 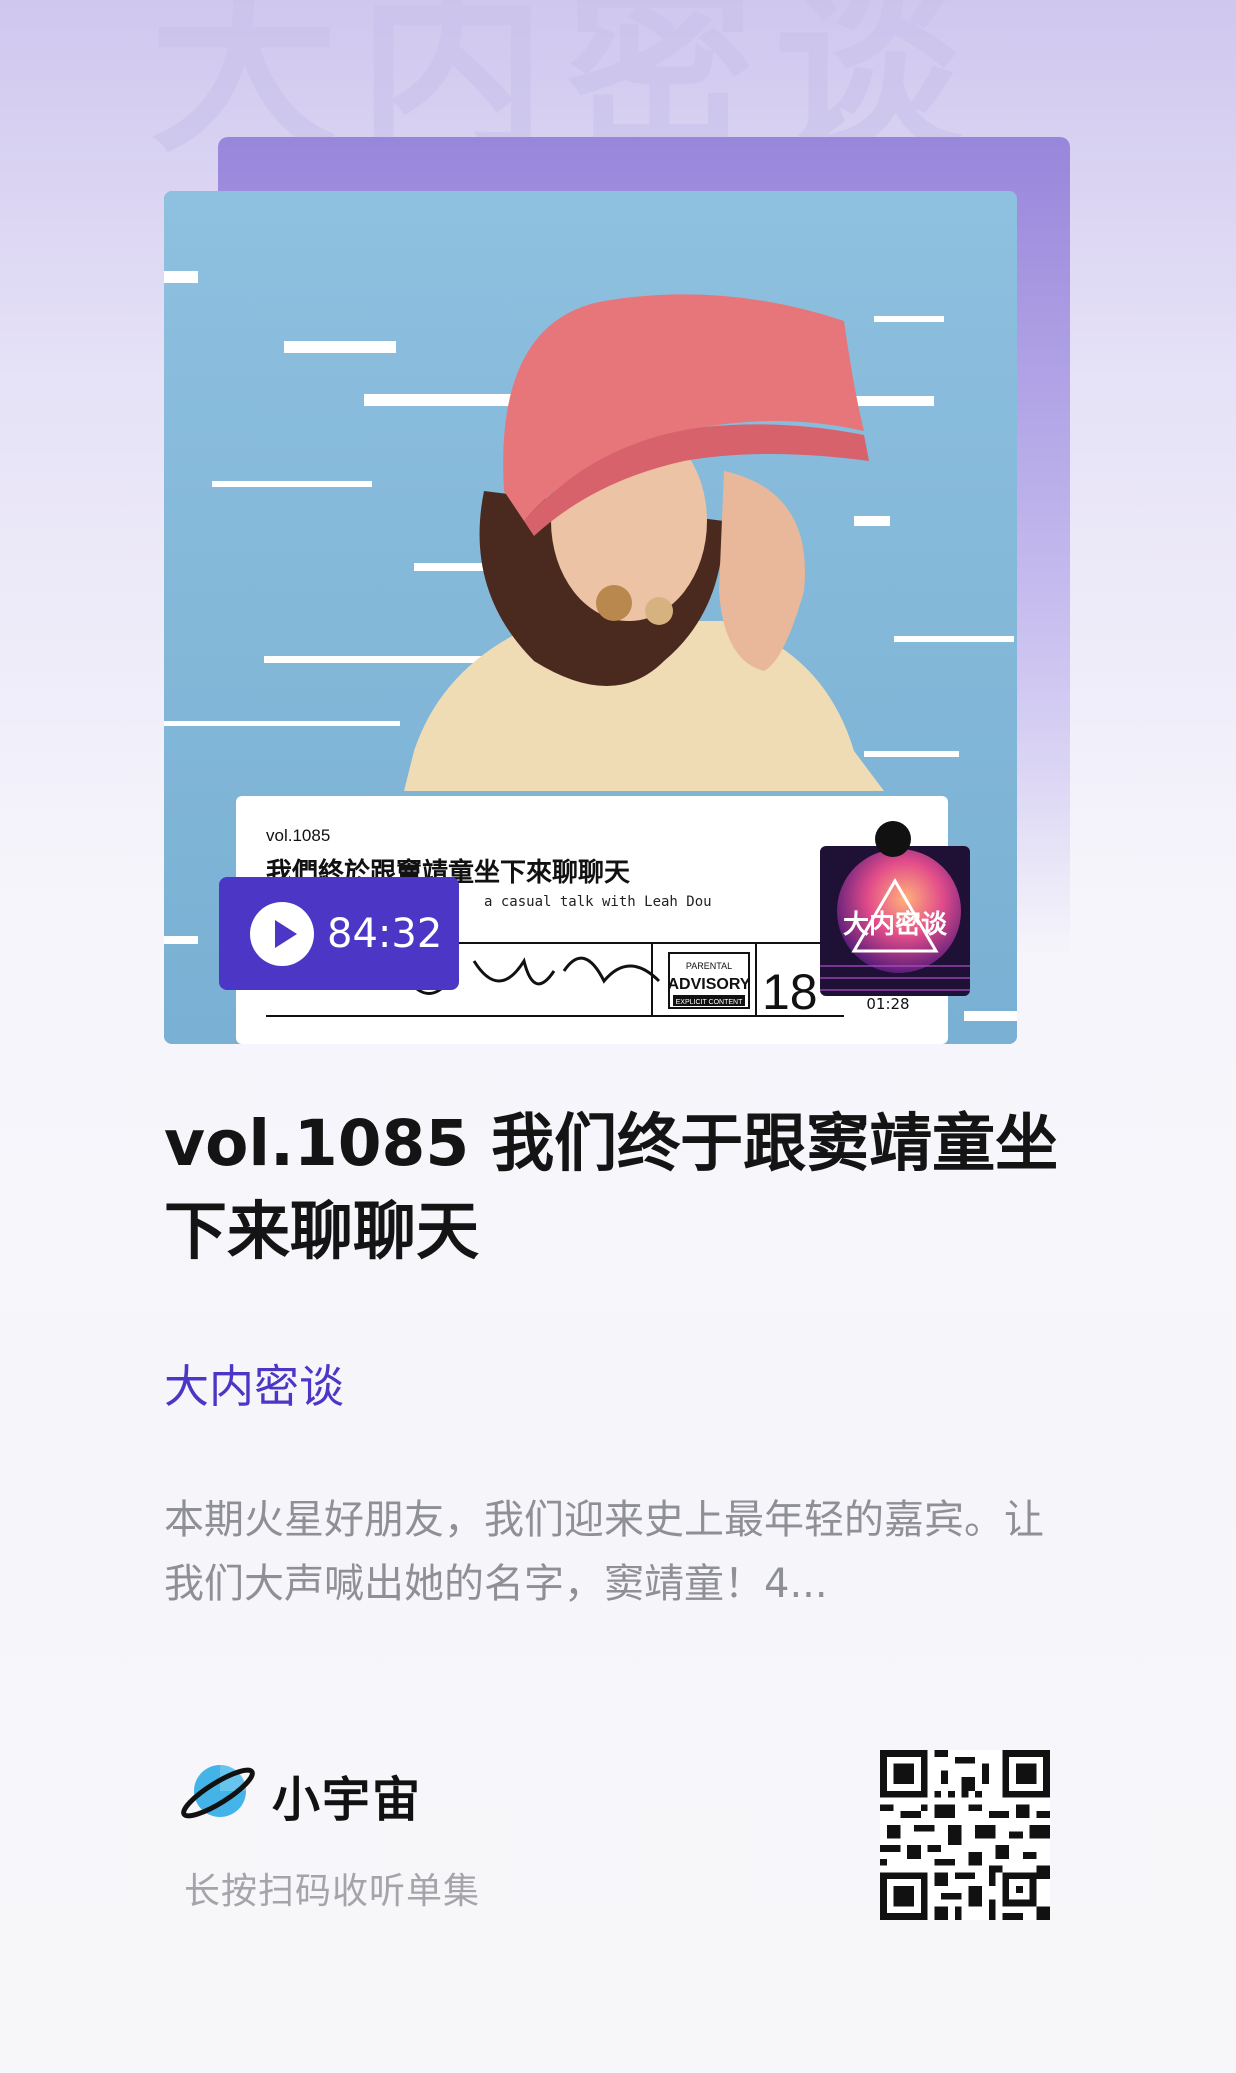 What do you see at coordinates (218, 1795) in the screenshot?
I see `planet-logo-icon` at bounding box center [218, 1795].